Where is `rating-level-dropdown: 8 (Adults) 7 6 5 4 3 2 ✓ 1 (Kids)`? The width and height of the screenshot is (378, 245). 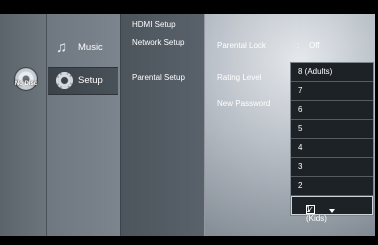
rating-level-dropdown: 8 (Adults) 7 6 5 4 3 2 ✓ 1 (Kids) is located at coordinates (332, 142).